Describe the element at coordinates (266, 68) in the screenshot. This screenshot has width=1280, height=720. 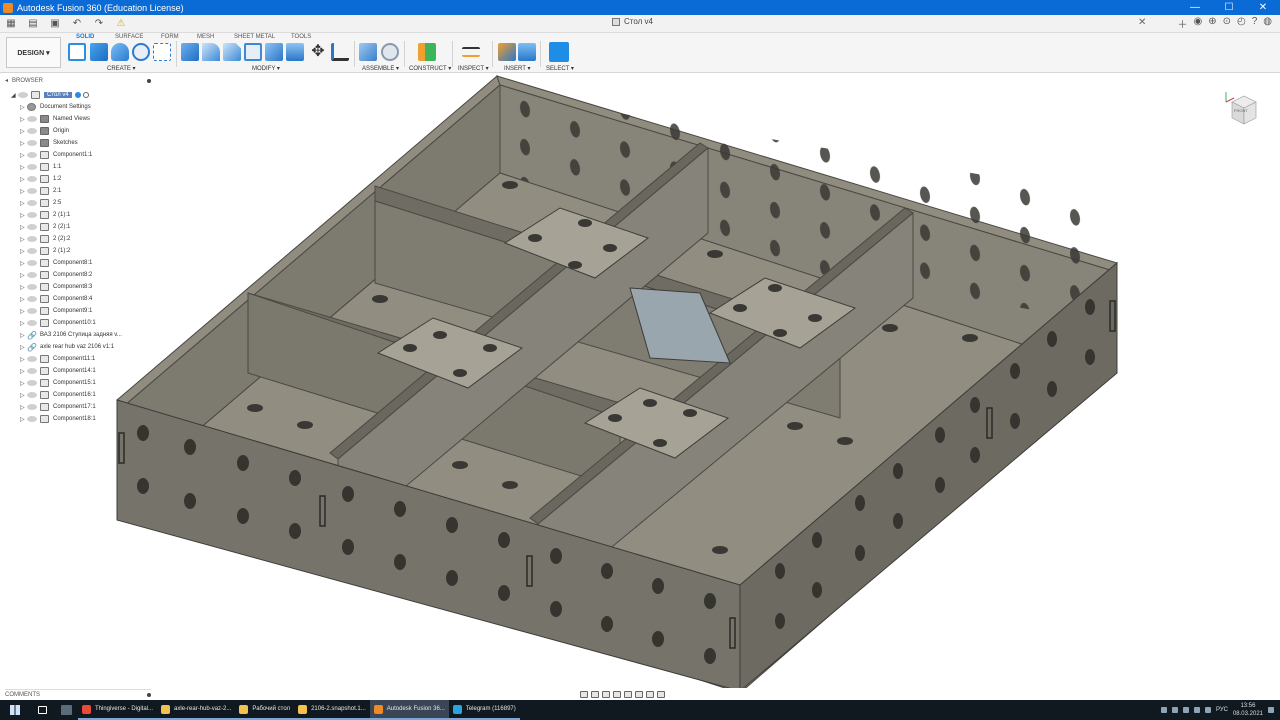
I see `modify-group-label: MODIFY ▾` at that location.